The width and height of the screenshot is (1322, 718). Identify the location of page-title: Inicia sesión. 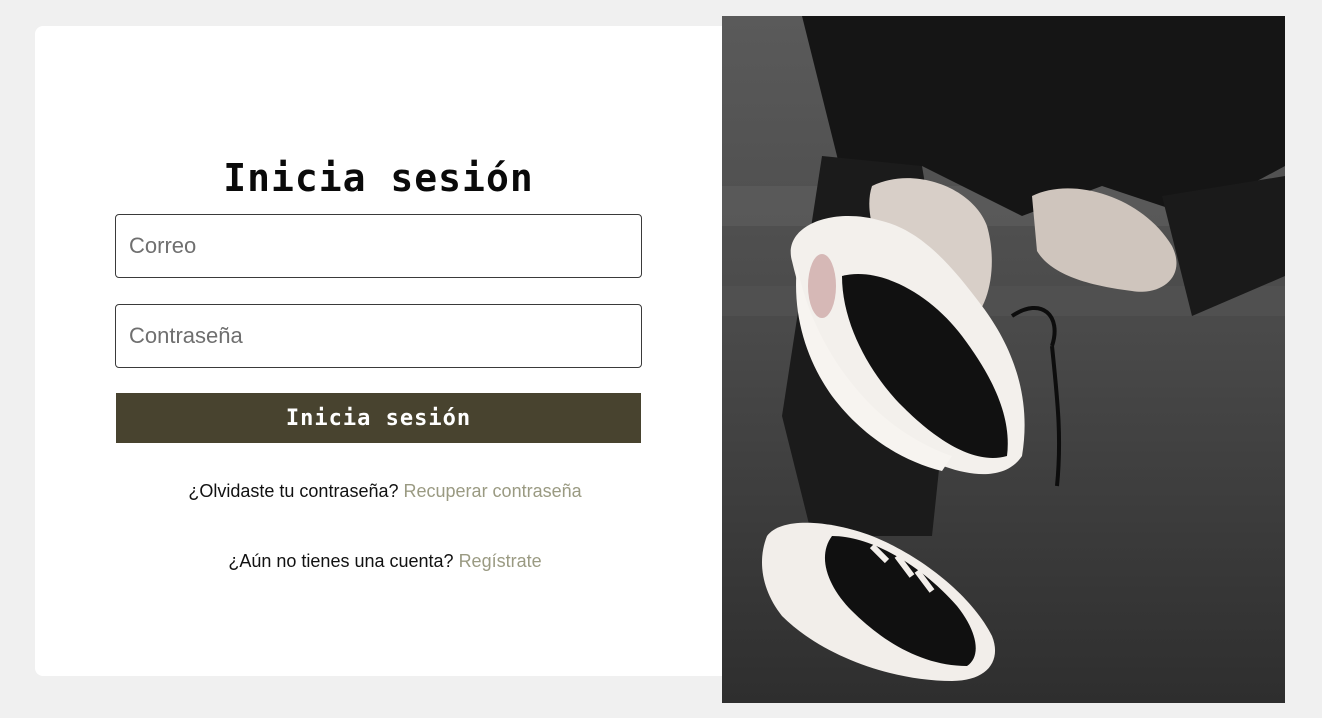
(378, 178).